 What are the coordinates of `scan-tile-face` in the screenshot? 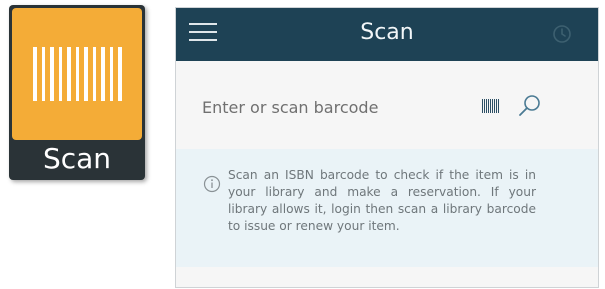 It's located at (77, 74).